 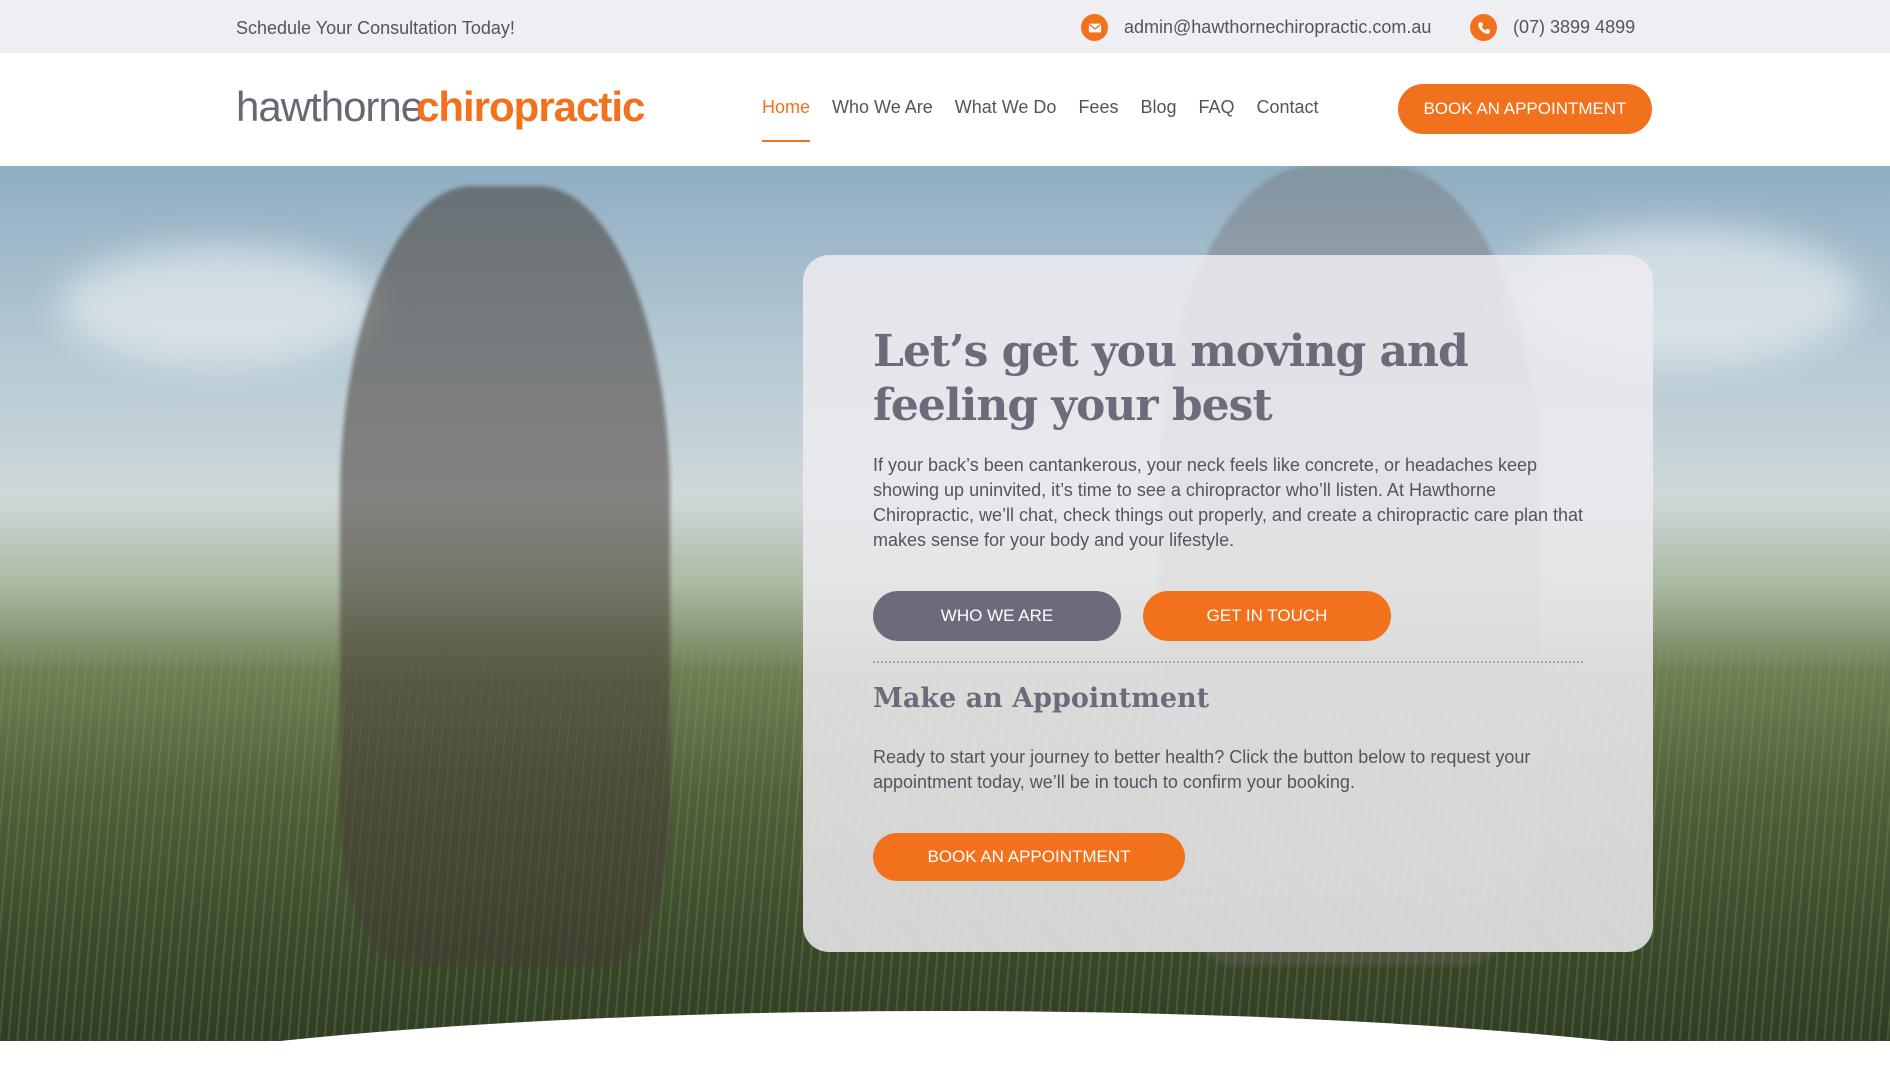 I want to click on who-we-are-button: WHO WE ARE, so click(x=997, y=616).